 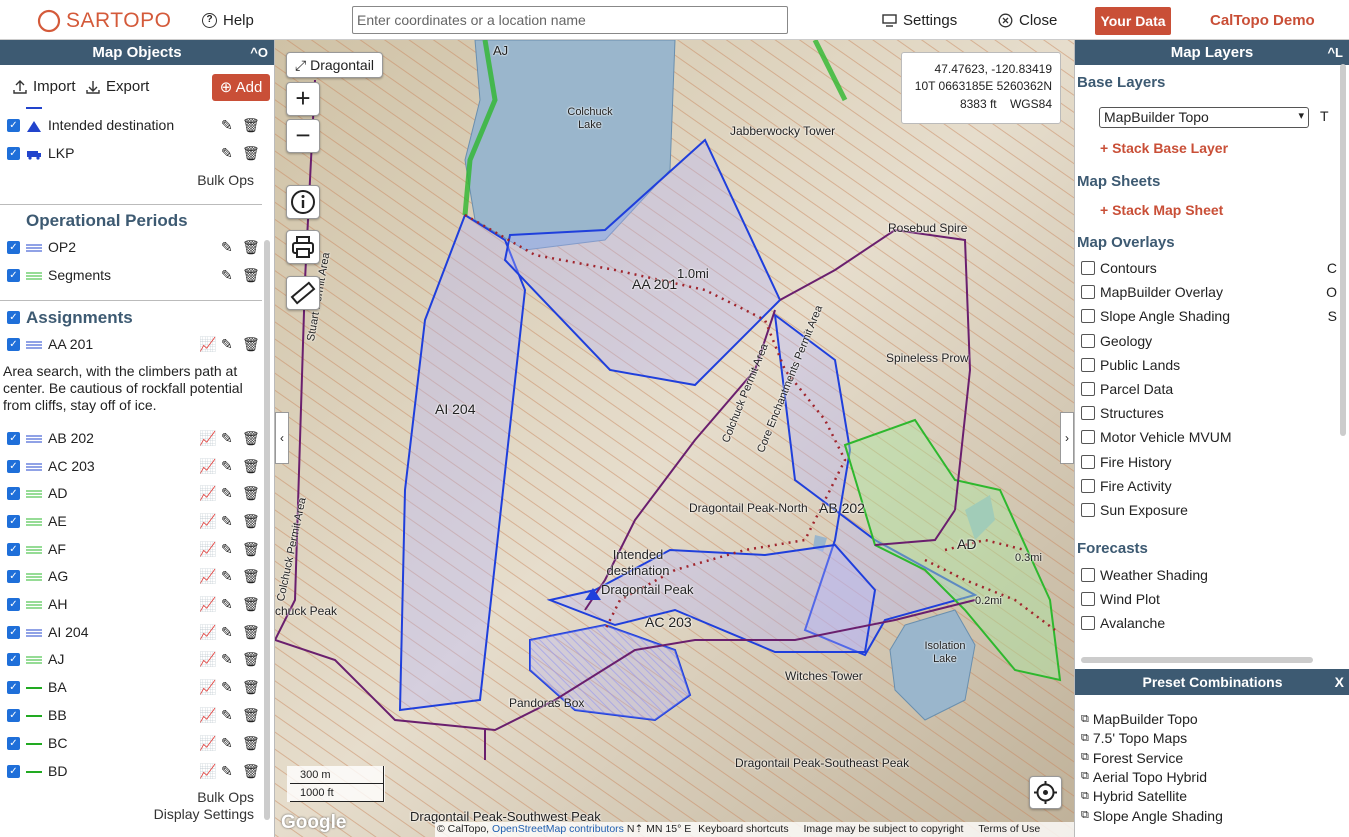 I want to click on forecast-item: Weather Shading, so click(x=1212, y=576).